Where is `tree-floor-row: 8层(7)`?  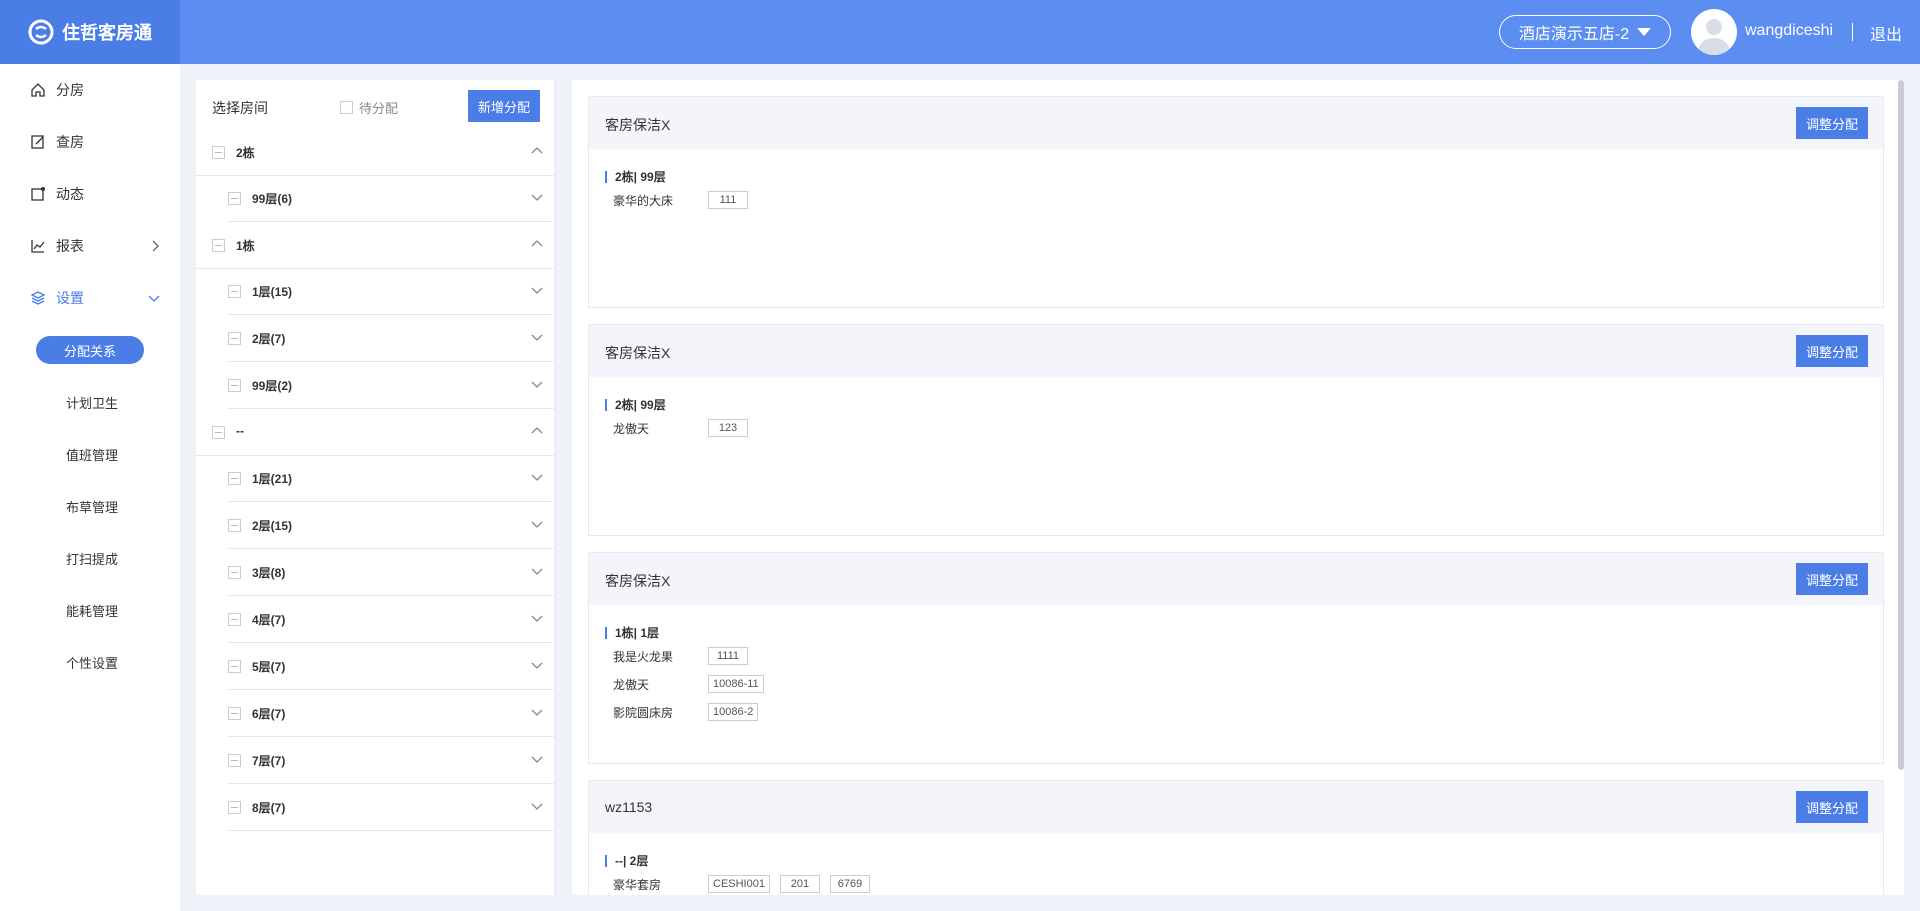
tree-floor-row: 8层(7) is located at coordinates (392, 808).